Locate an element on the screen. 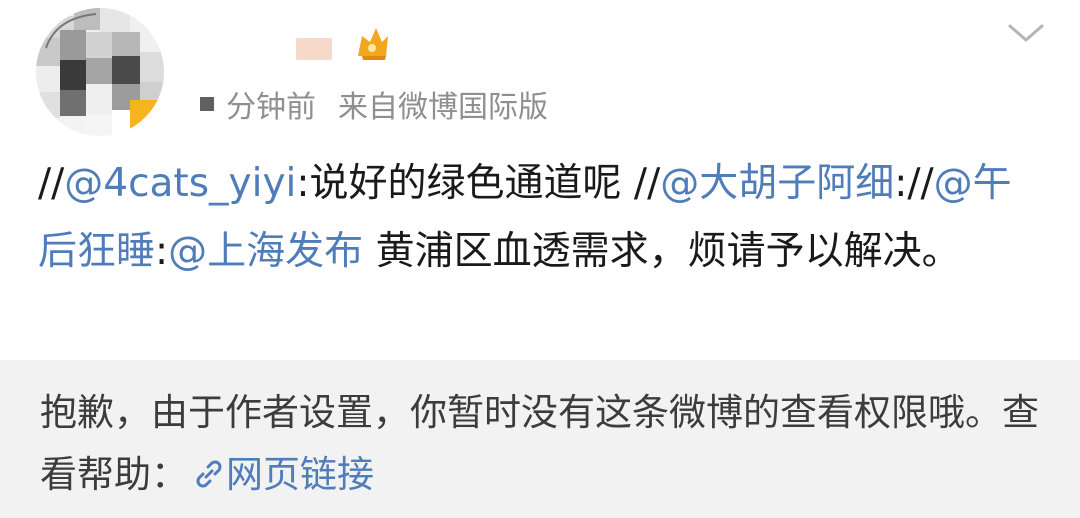  web-link: 网页链接 is located at coordinates (281, 474).